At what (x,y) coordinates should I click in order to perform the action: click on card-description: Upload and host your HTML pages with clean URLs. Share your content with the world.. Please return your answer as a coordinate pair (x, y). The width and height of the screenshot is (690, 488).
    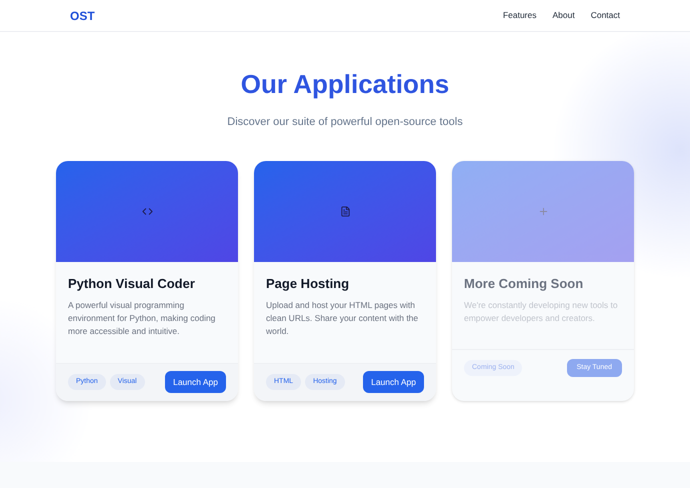
    Looking at the image, I should click on (343, 318).